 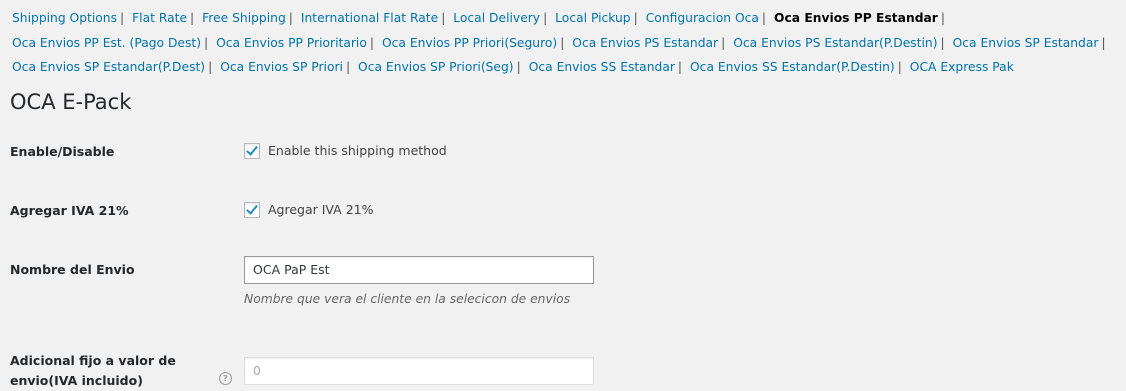 I want to click on nav-item: Free Shipping |, so click(x=249, y=18).